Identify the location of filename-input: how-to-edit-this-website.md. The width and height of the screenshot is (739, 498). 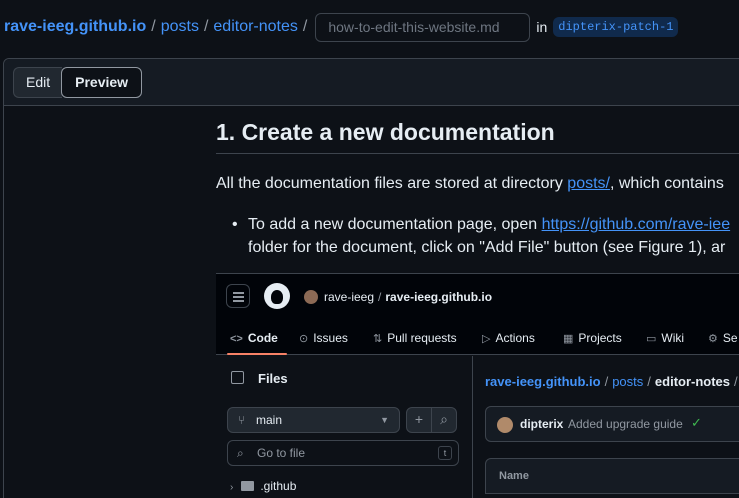
(423, 27).